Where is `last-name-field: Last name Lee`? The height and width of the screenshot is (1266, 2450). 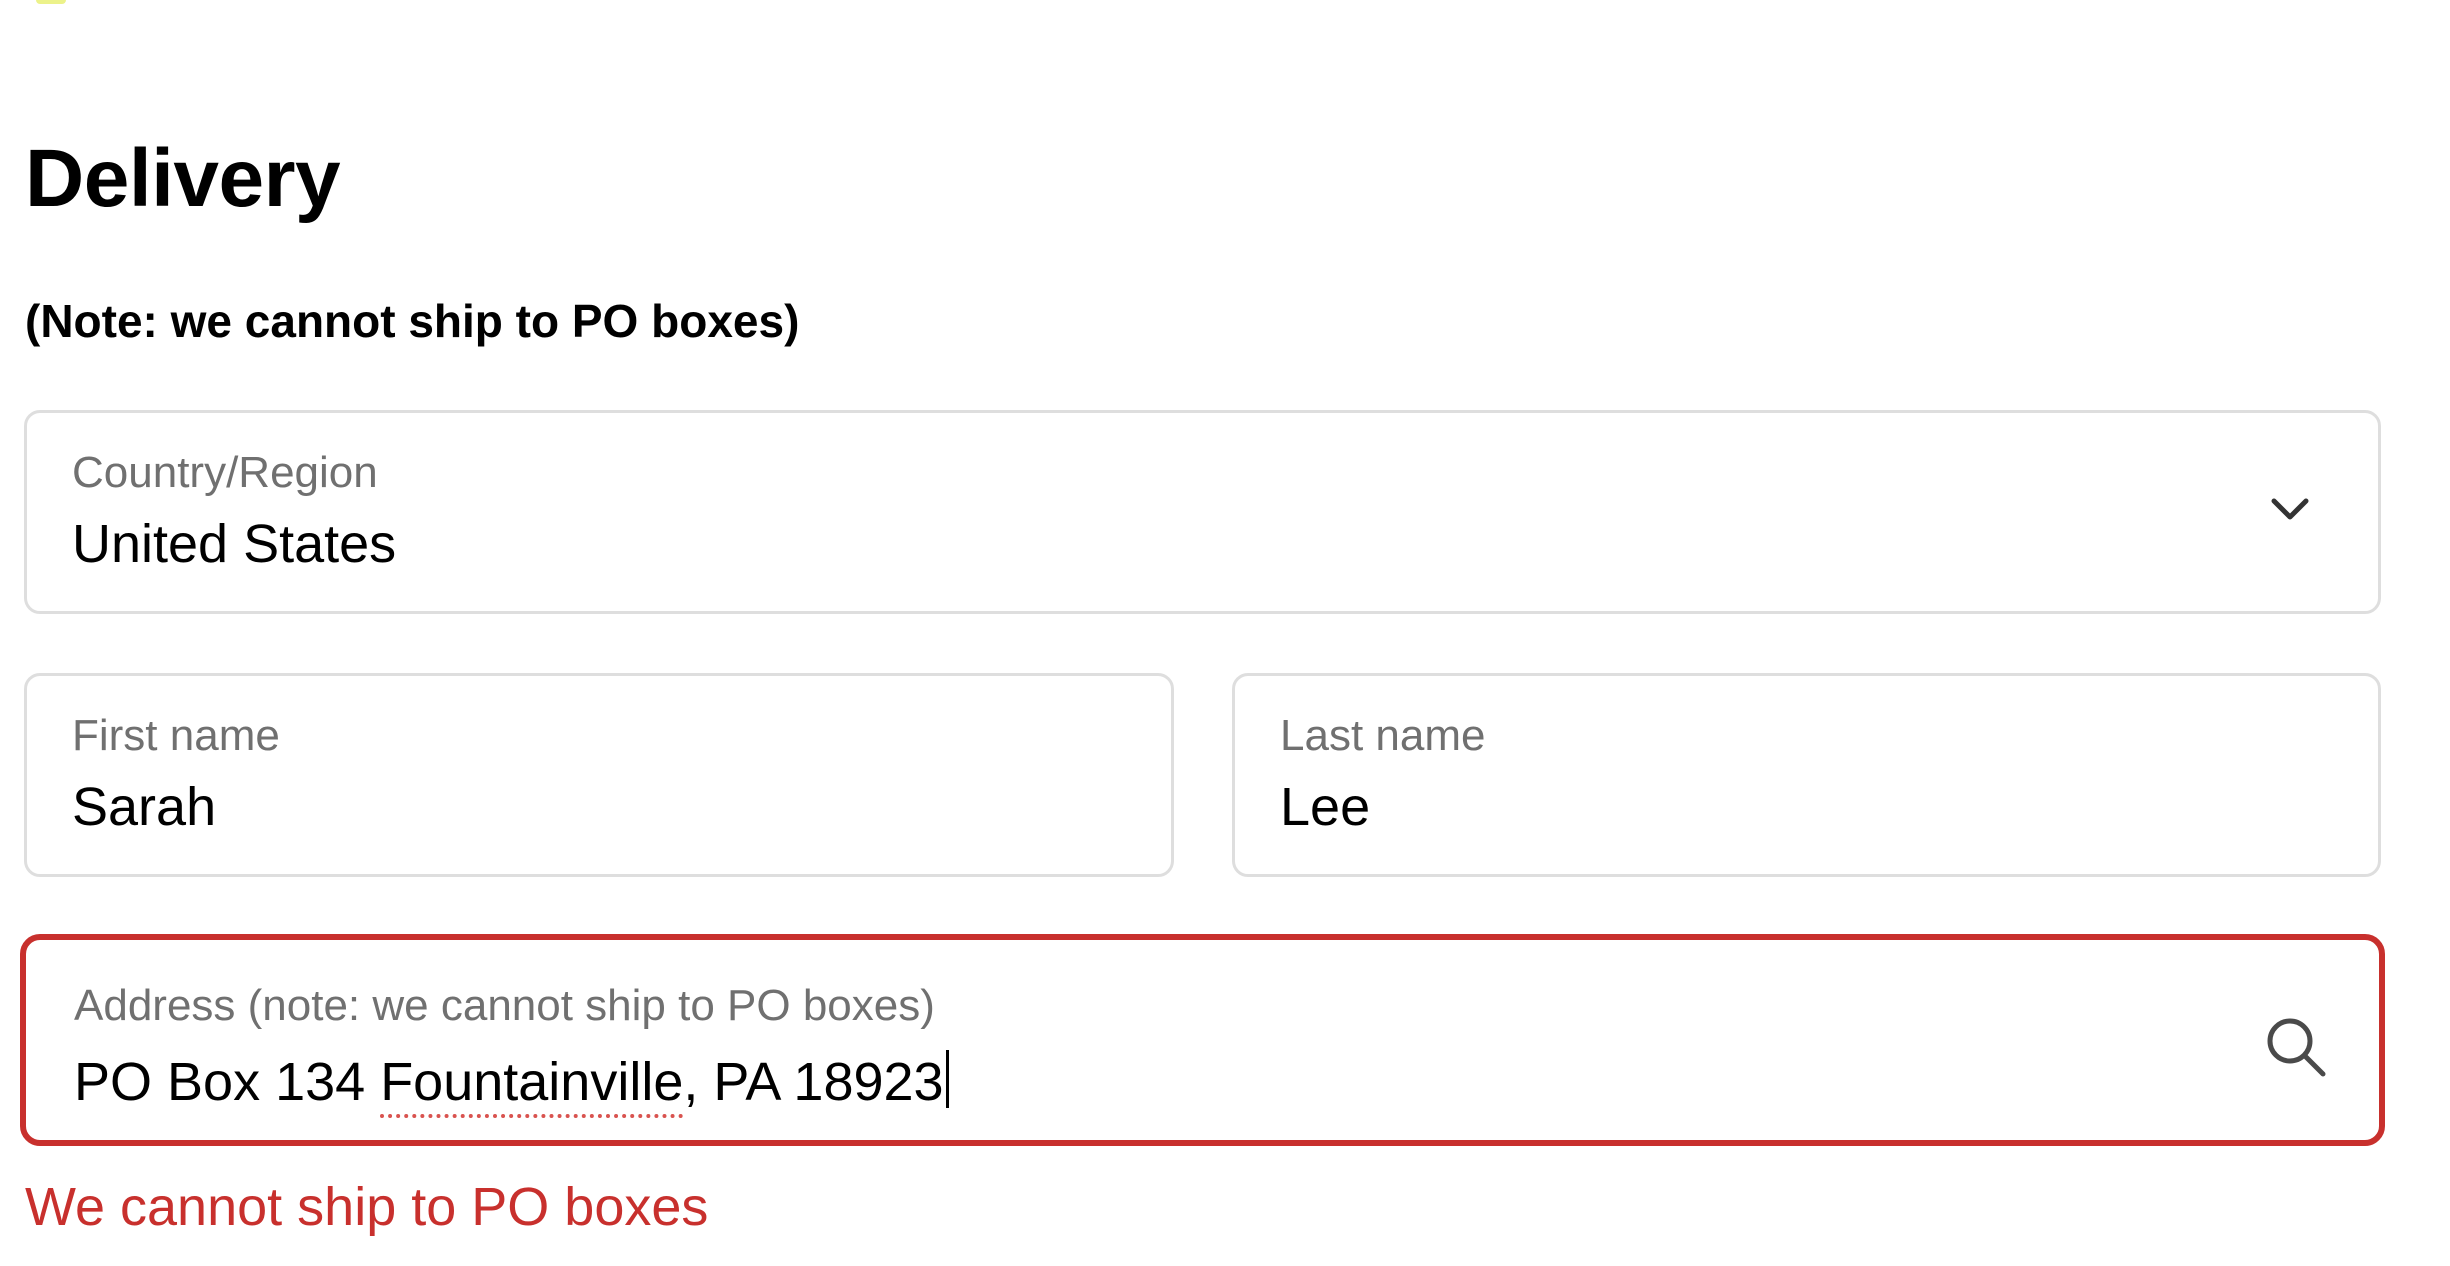
last-name-field: Last name Lee is located at coordinates (1806, 775).